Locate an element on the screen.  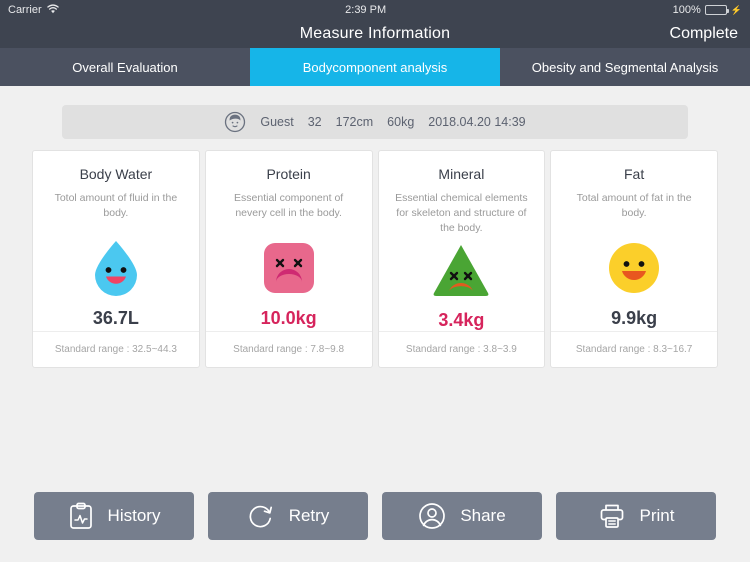
navigation-bar: Measure Information Complete is located at coordinates (375, 34).